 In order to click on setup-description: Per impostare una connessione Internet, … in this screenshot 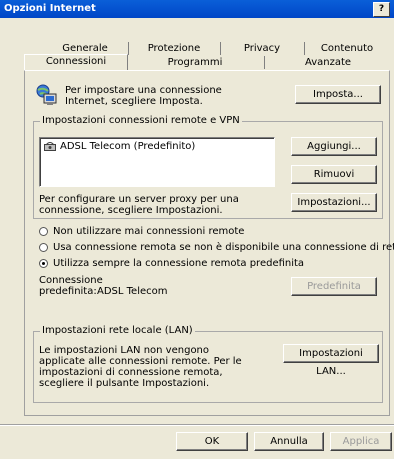, I will do `click(143, 96)`.